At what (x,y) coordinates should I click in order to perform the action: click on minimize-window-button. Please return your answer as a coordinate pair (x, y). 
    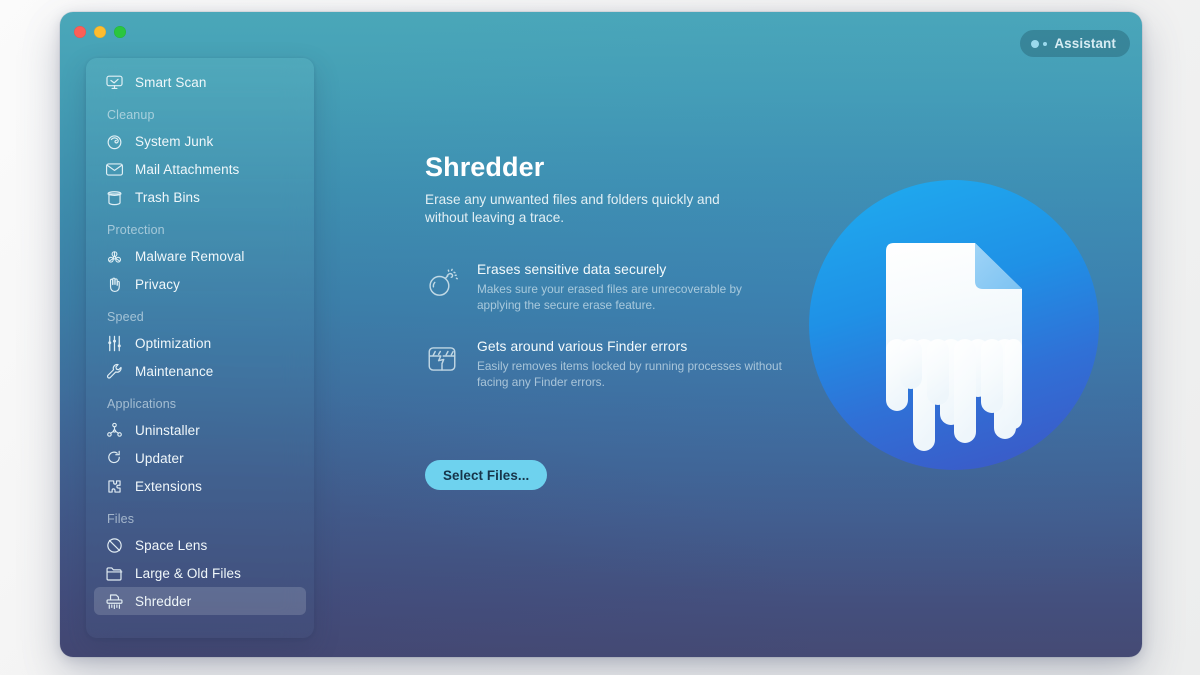
    Looking at the image, I should click on (100, 32).